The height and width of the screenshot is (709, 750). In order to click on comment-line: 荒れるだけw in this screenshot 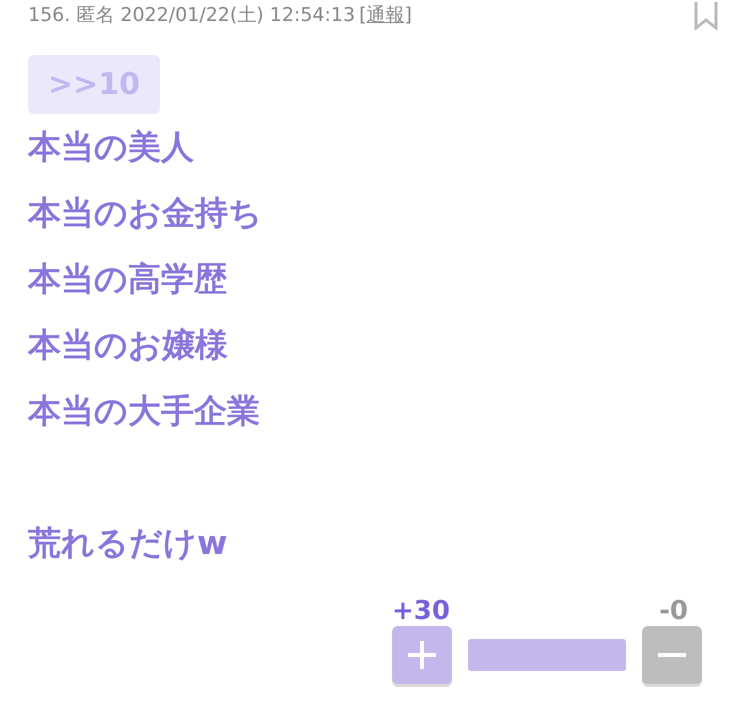, I will do `click(128, 543)`.